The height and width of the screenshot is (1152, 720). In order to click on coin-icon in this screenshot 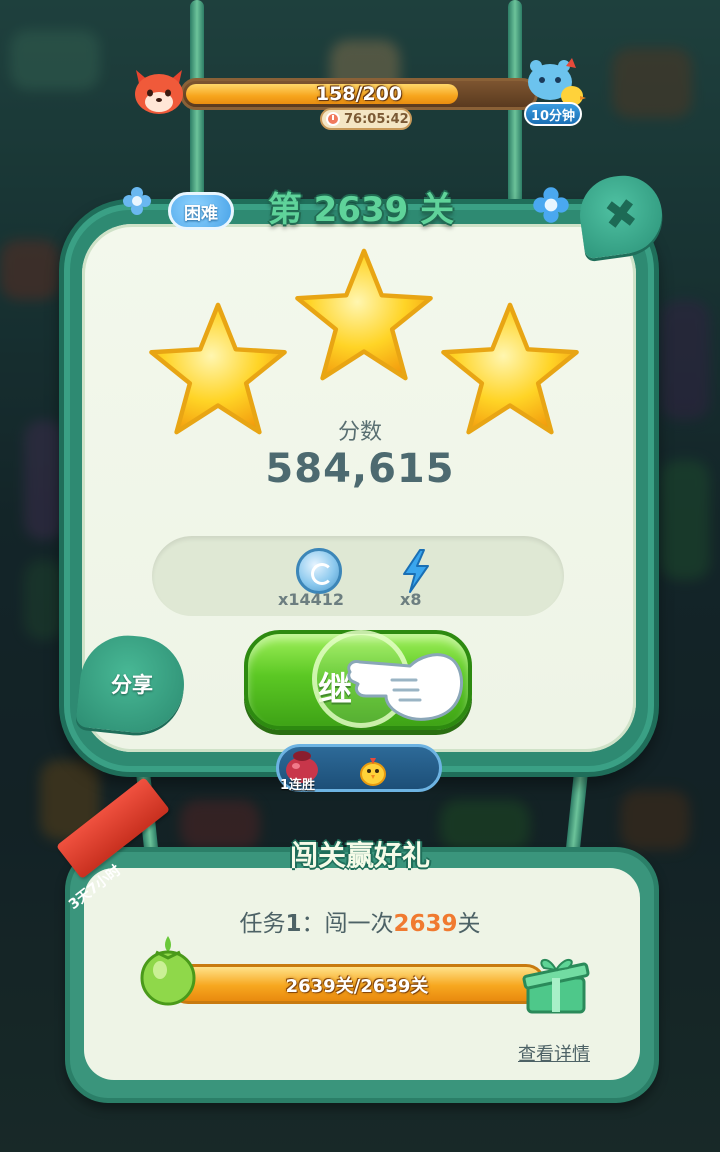, I will do `click(319, 571)`.